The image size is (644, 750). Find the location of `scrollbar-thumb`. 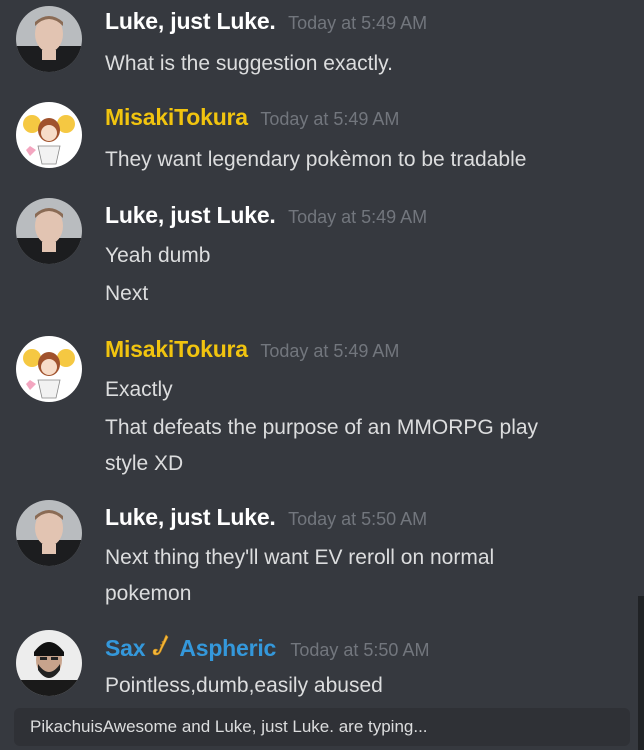

scrollbar-thumb is located at coordinates (641, 673).